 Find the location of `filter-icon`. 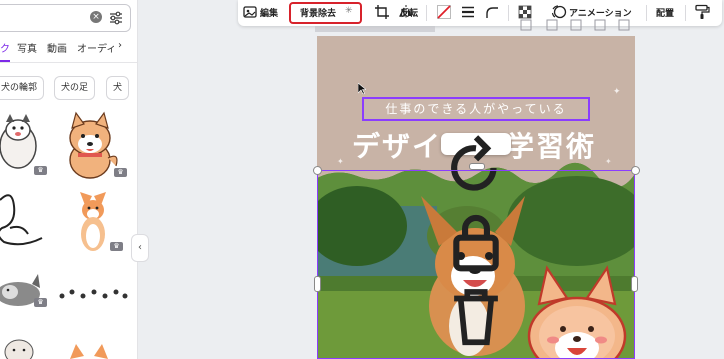

filter-icon is located at coordinates (116, 18).